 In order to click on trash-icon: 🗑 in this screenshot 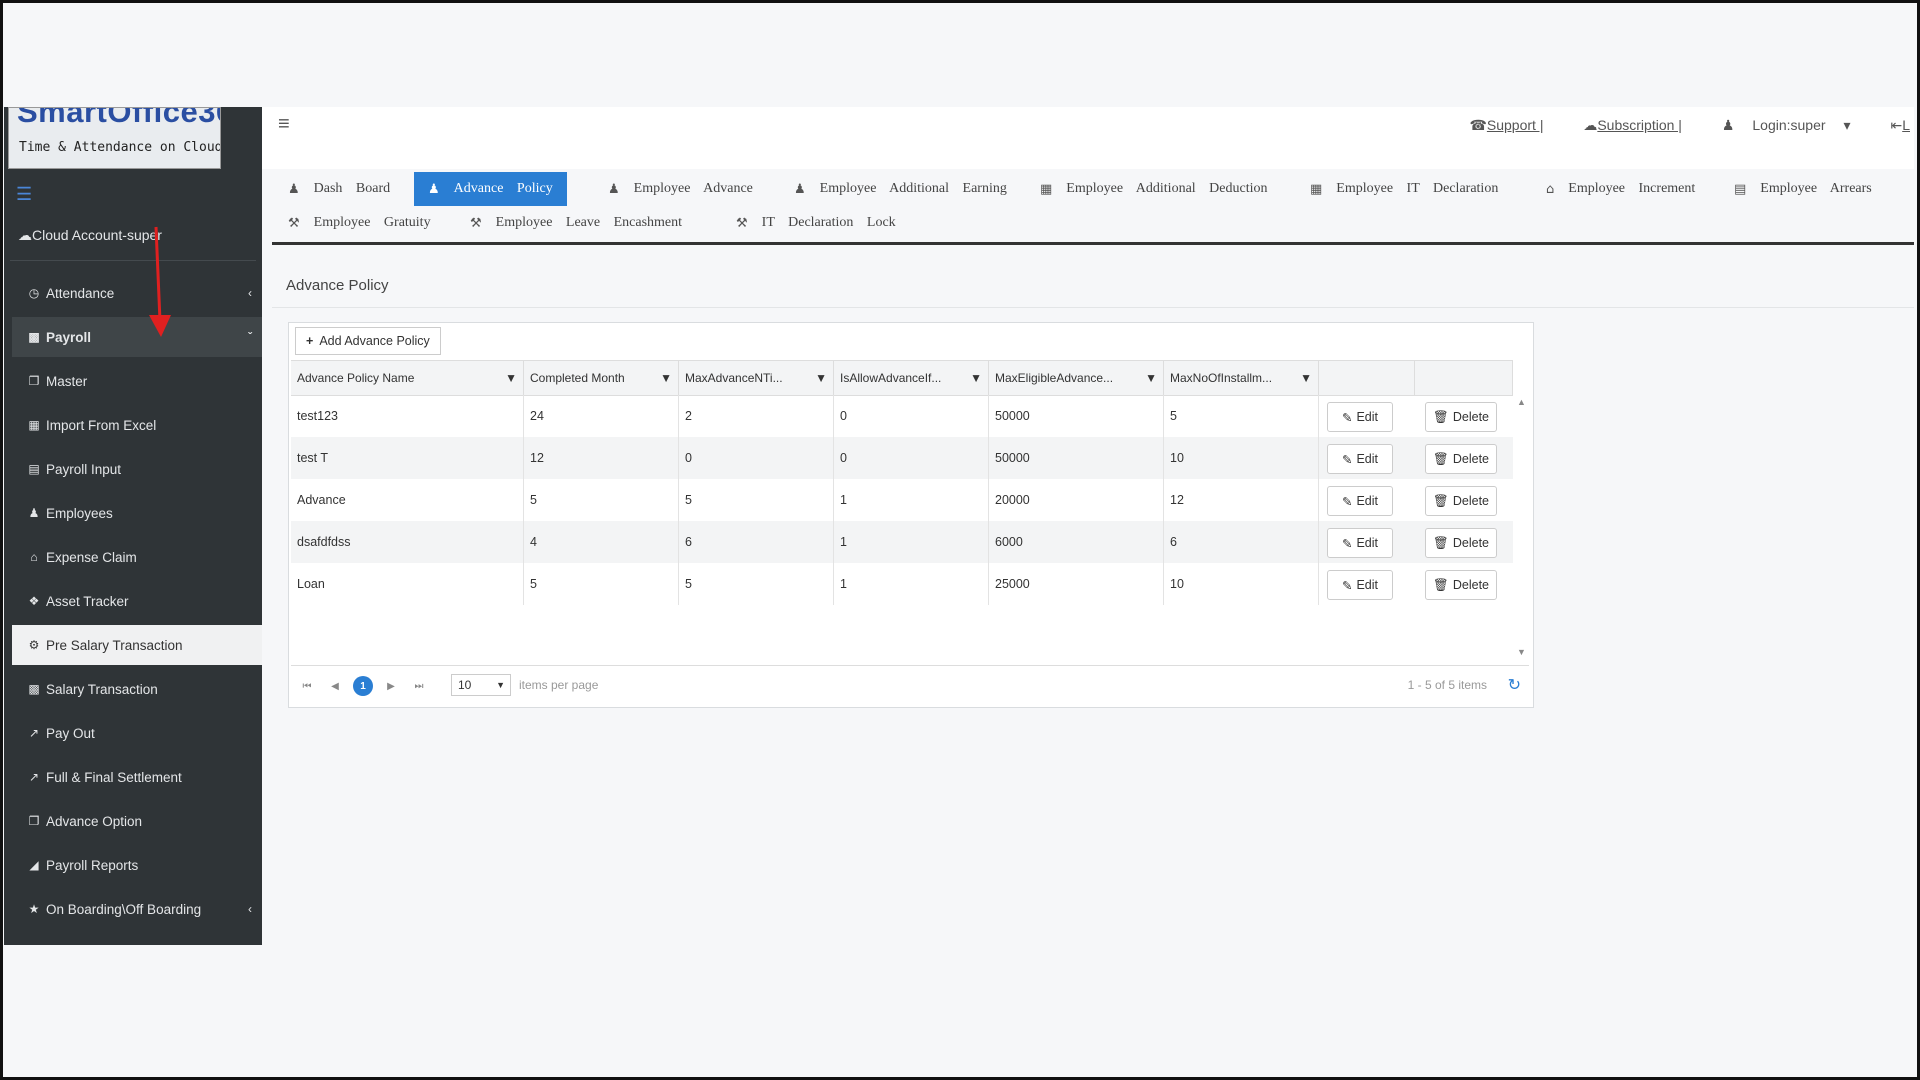, I will do `click(1440, 584)`.